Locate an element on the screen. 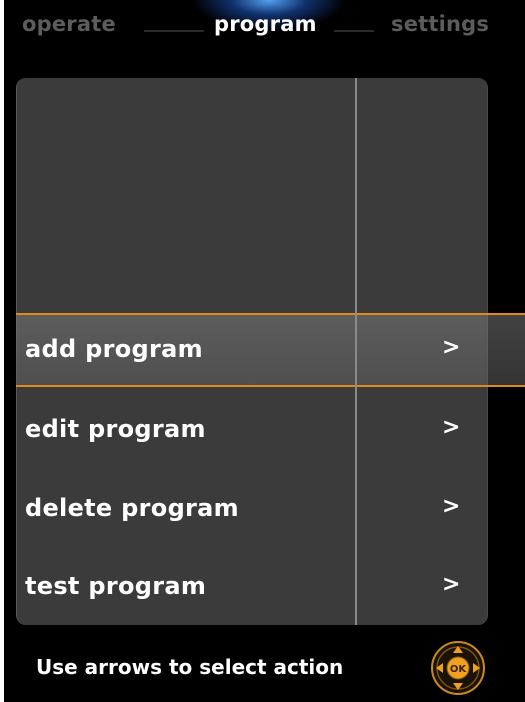 This screenshot has width=525, height=702. tab-operate: operate is located at coordinates (69, 24).